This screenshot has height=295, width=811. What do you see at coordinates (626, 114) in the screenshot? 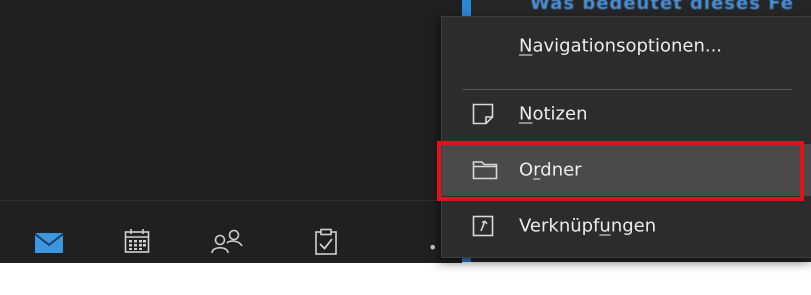
I see `menu-item-notes: Notizen` at bounding box center [626, 114].